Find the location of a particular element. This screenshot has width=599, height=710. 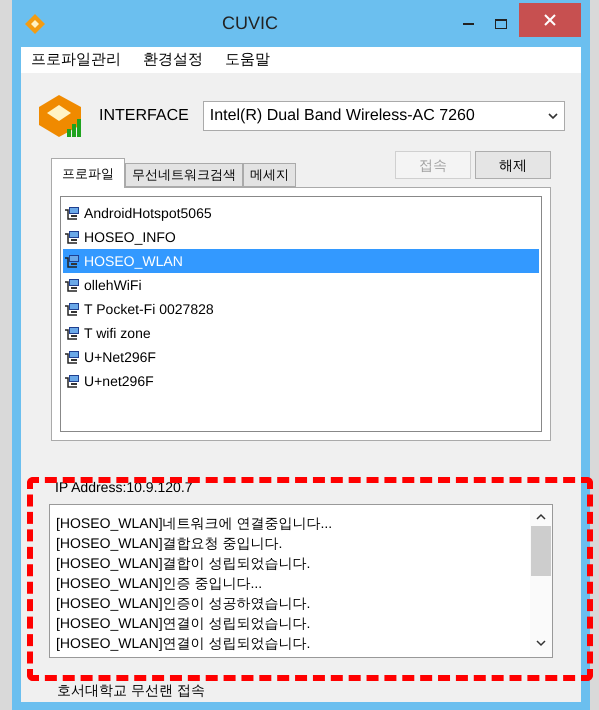

network-list-item: ollehWiFi is located at coordinates (301, 285).